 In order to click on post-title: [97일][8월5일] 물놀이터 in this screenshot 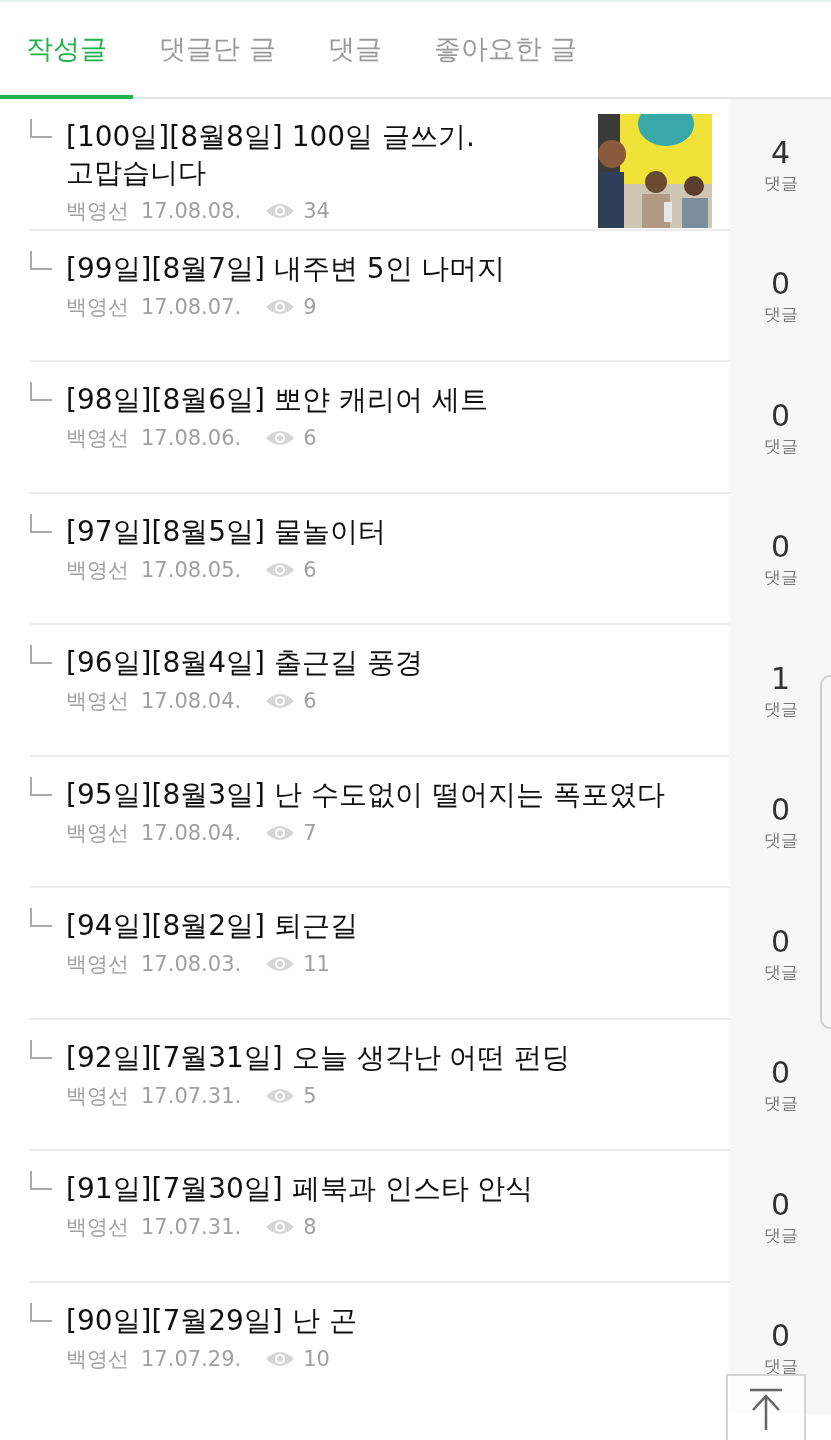, I will do `click(398, 531)`.